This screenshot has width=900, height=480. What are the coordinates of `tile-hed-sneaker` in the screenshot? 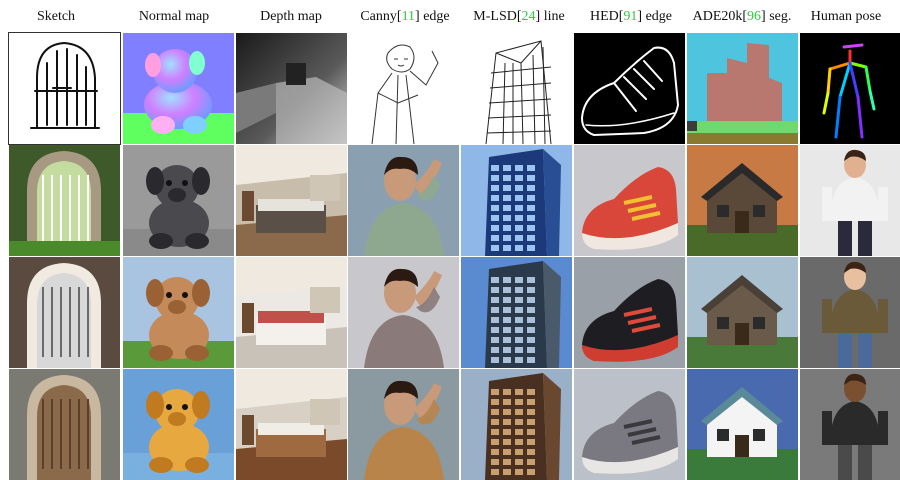 It's located at (629, 88).